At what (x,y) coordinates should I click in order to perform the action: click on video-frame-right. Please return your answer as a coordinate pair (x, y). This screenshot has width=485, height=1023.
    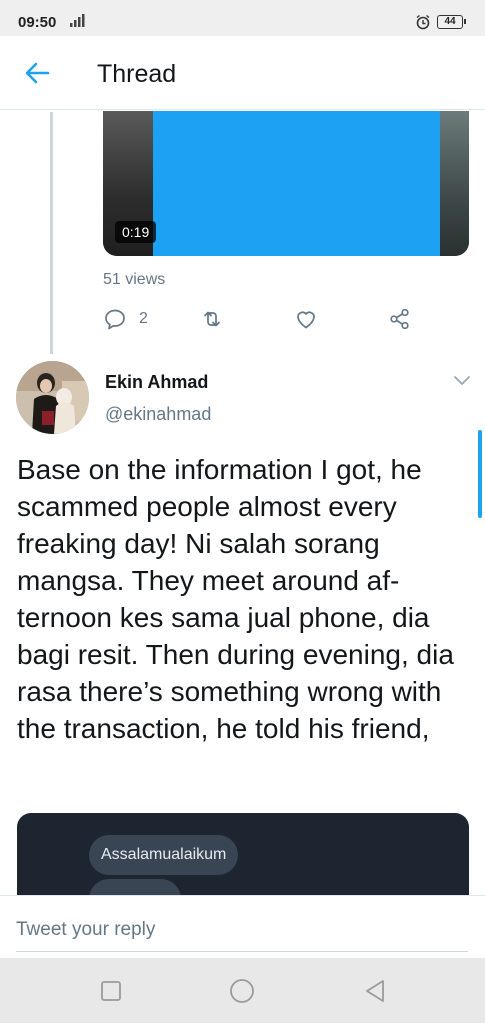
    Looking at the image, I should click on (454, 183).